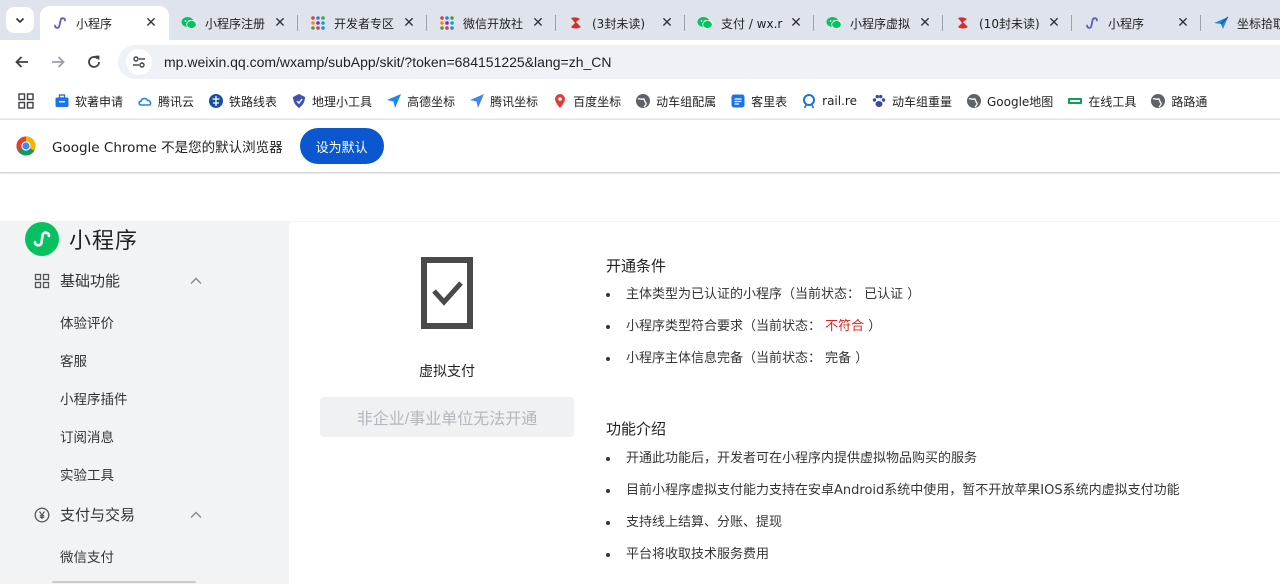  Describe the element at coordinates (1136, 23) in the screenshot. I see `tab-8: 小程序 ✕` at that location.